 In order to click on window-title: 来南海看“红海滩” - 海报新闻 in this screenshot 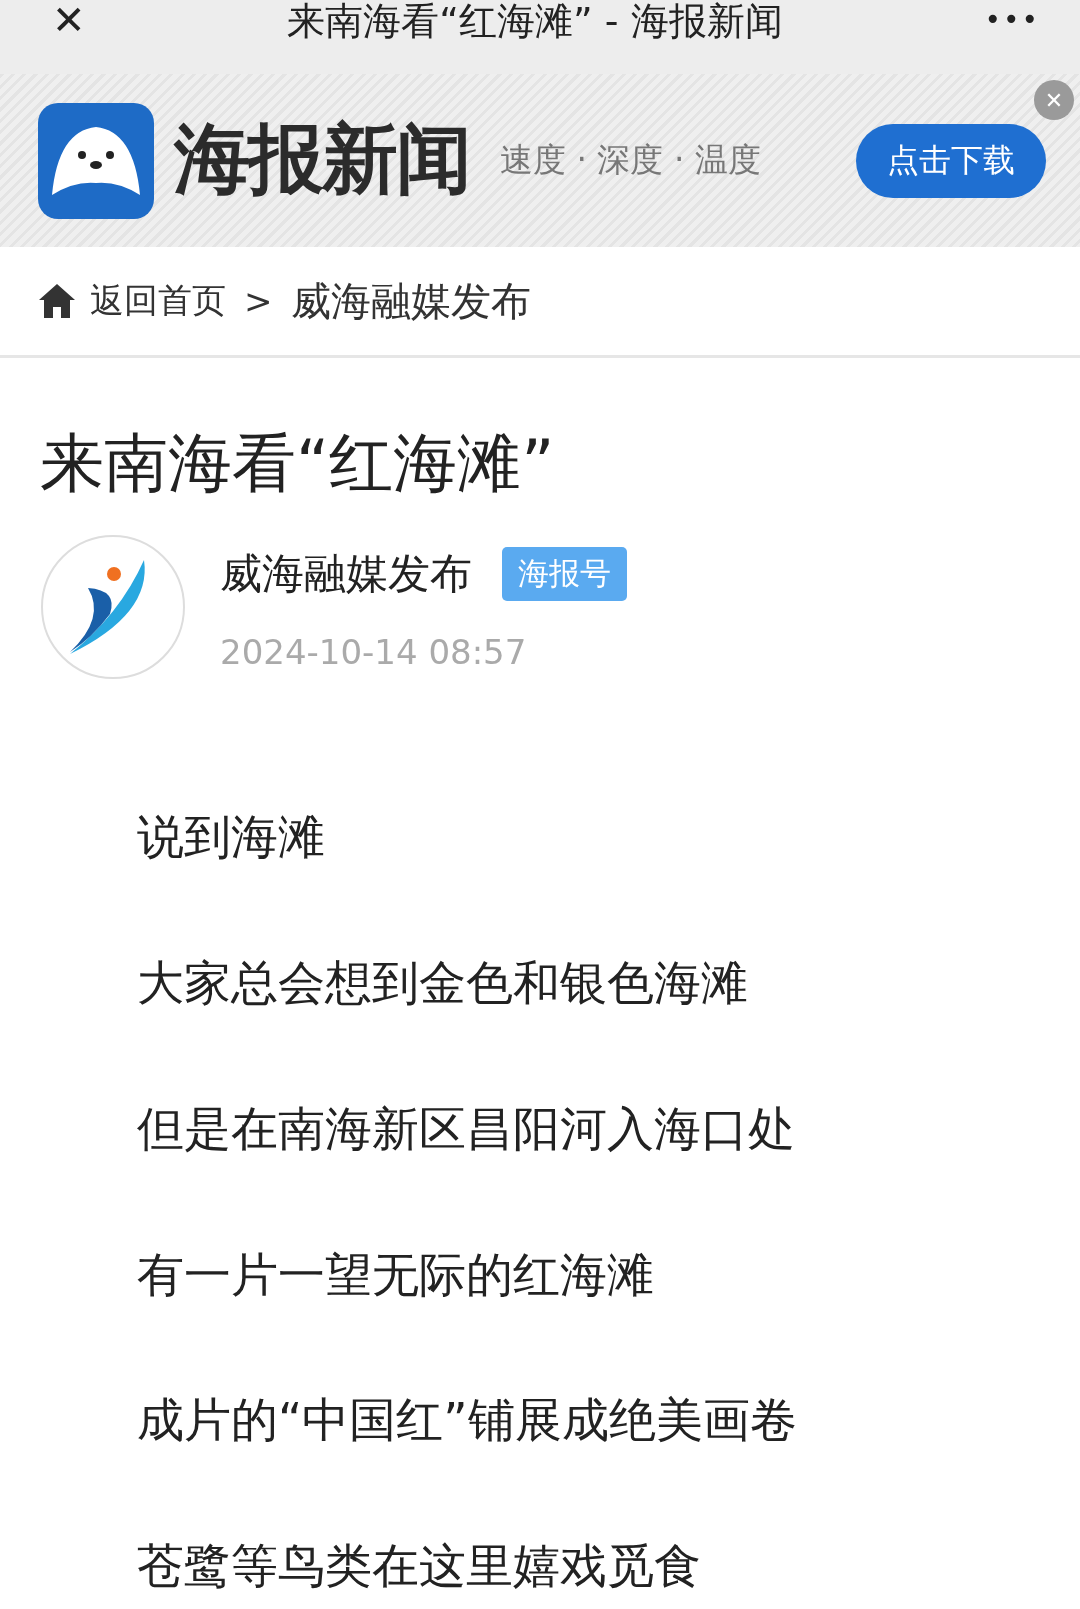, I will do `click(535, 23)`.